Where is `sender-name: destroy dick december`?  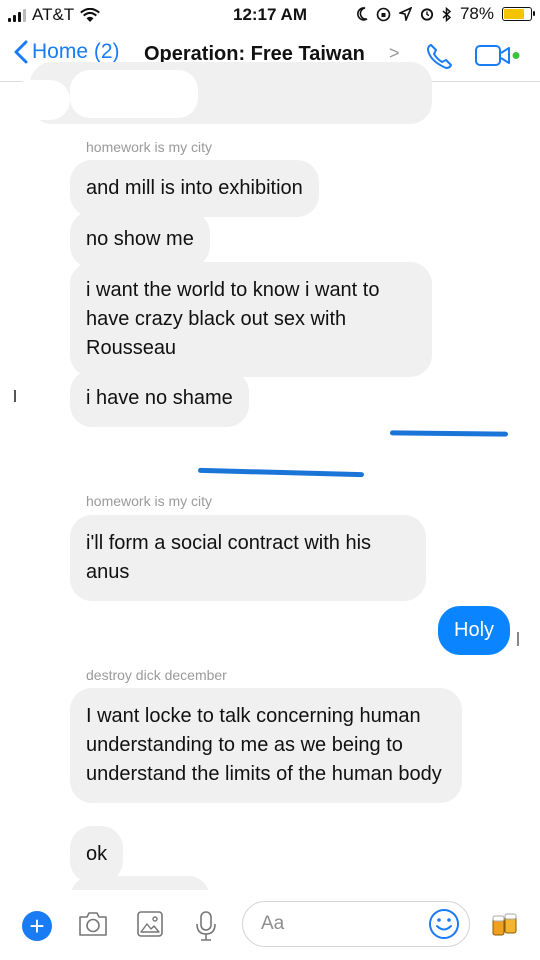 sender-name: destroy dick december is located at coordinates (156, 675).